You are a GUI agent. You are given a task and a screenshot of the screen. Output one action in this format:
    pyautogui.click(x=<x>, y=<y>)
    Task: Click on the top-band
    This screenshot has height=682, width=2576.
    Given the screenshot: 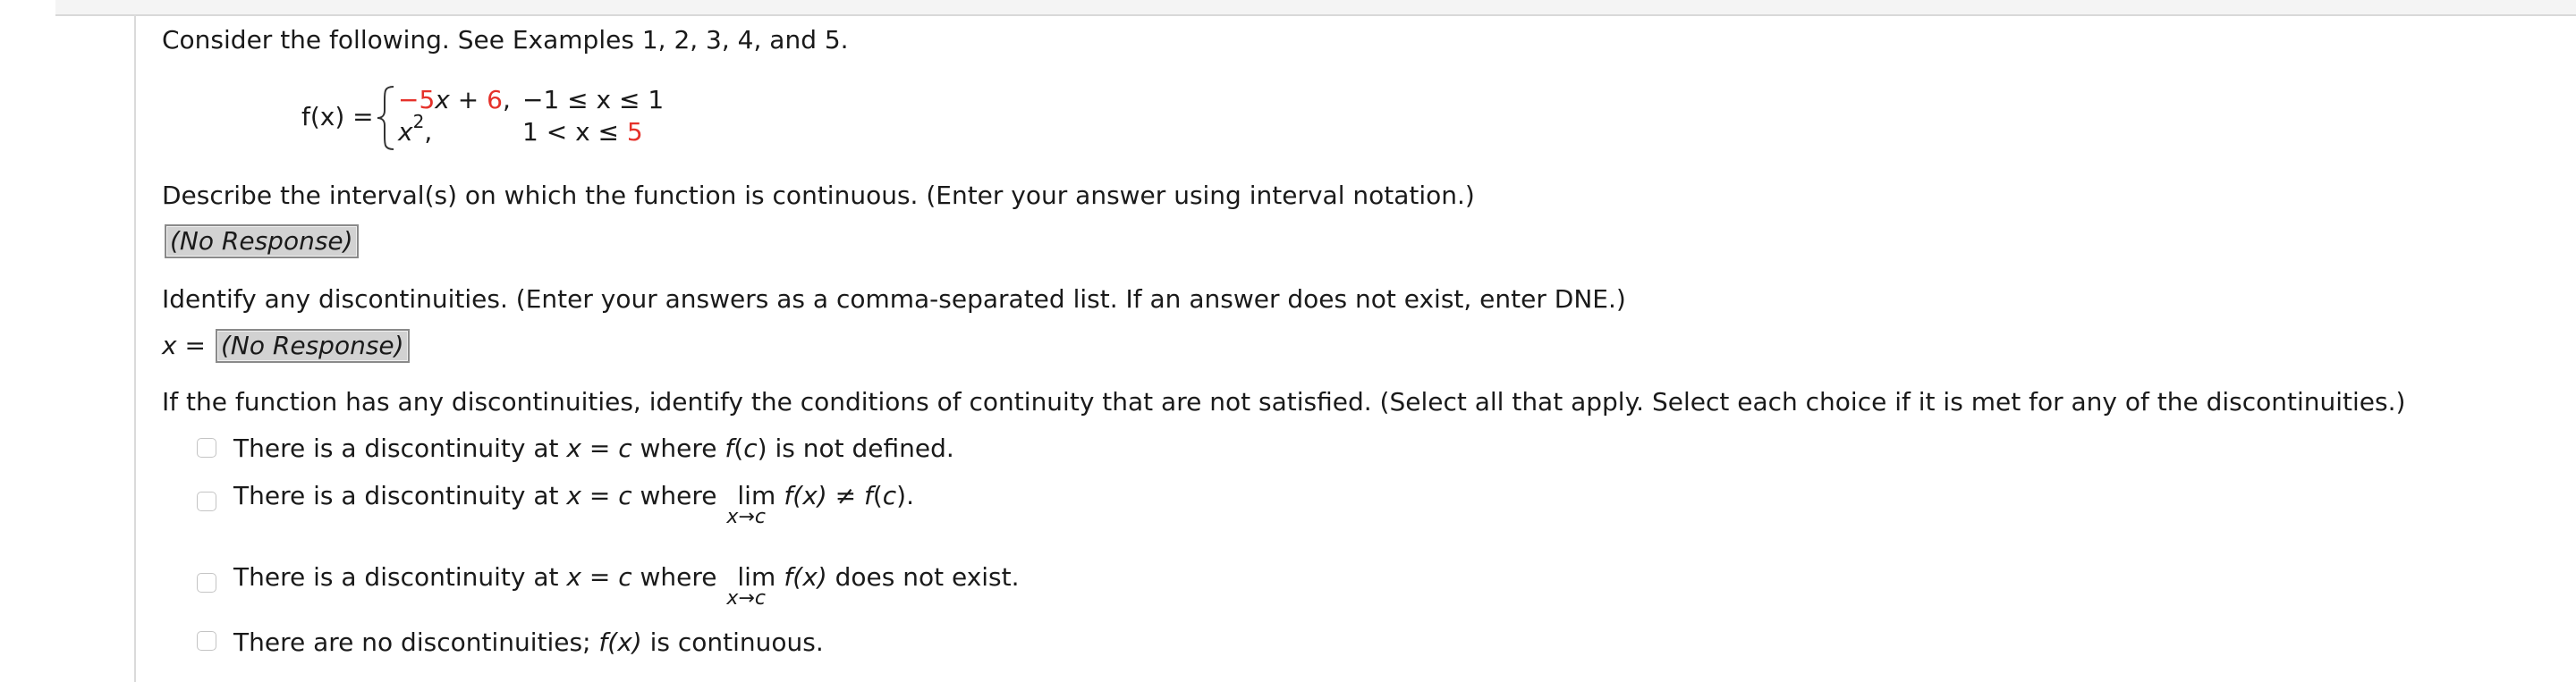 What is the action you would take?
    pyautogui.click(x=1315, y=8)
    